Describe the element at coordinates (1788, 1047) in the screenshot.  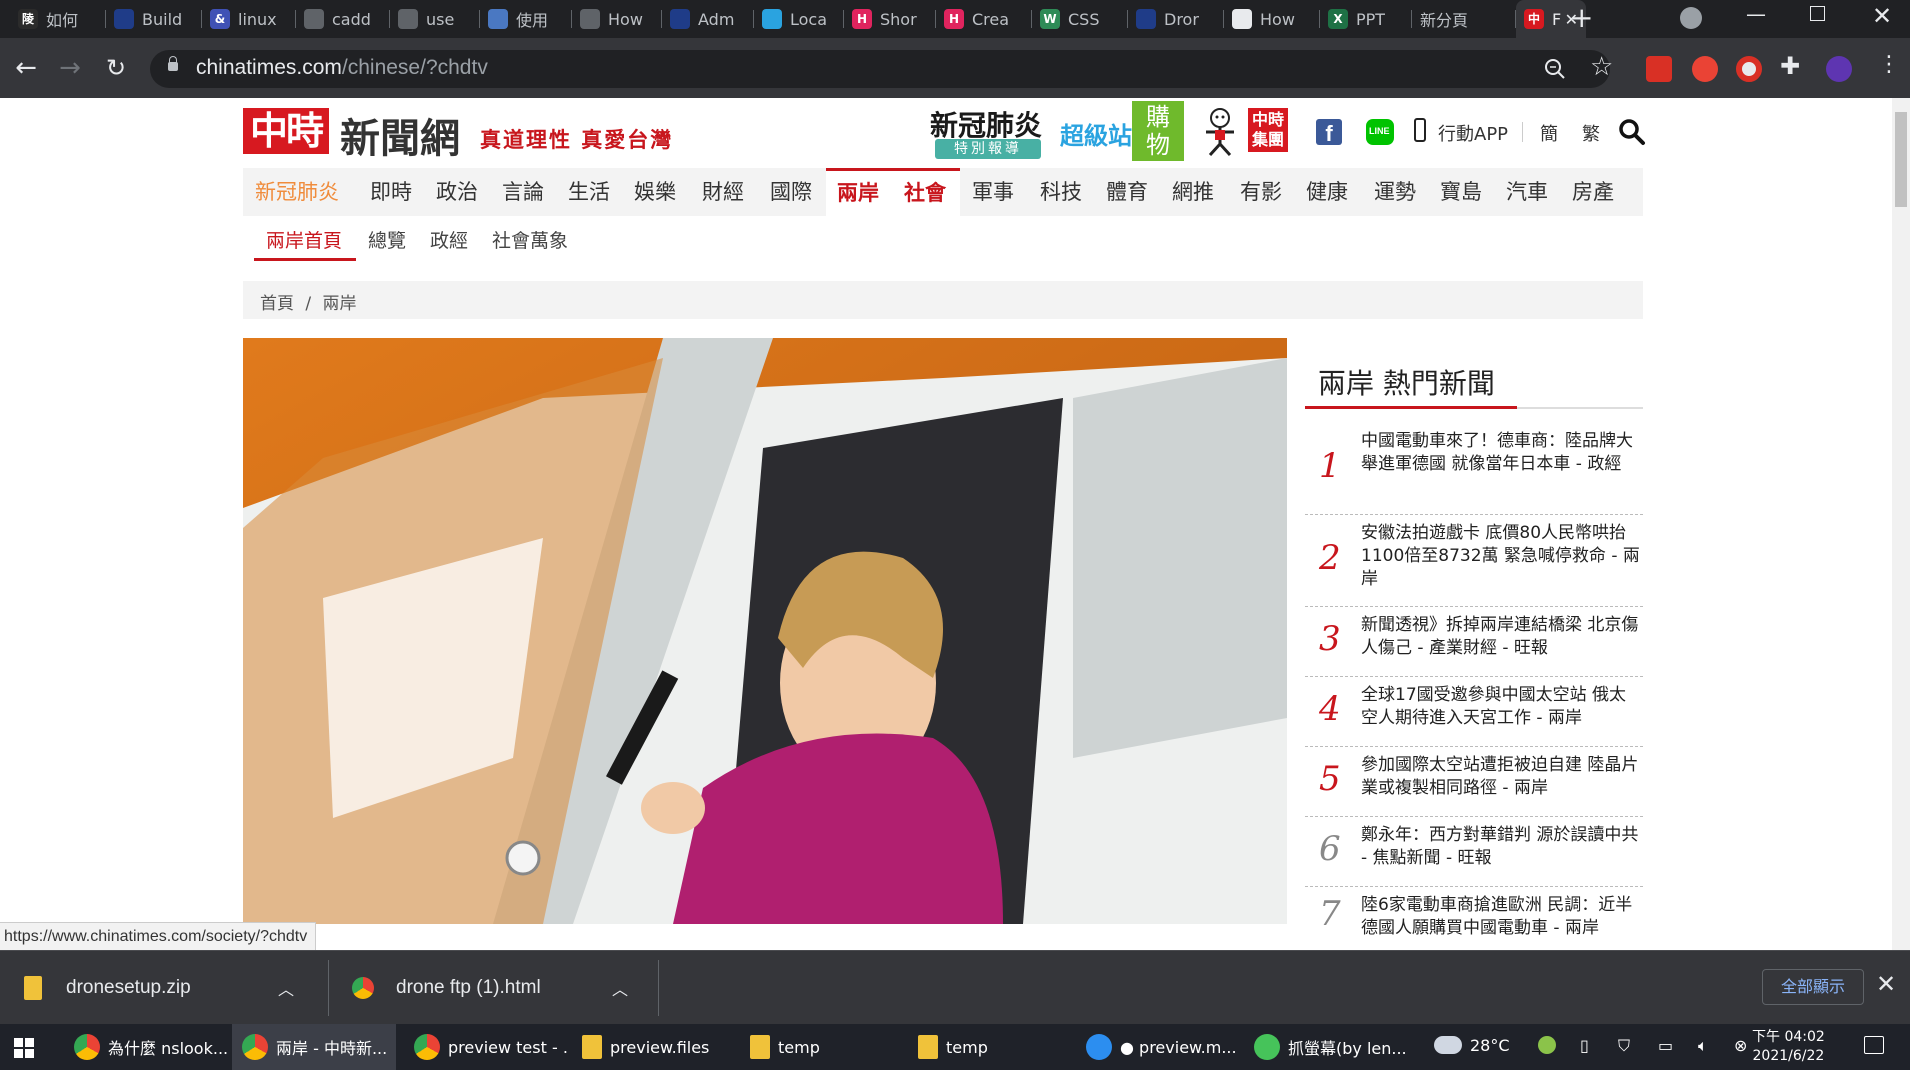
I see `taskbar-clock: 下午 04:02 2021/6/22` at that location.